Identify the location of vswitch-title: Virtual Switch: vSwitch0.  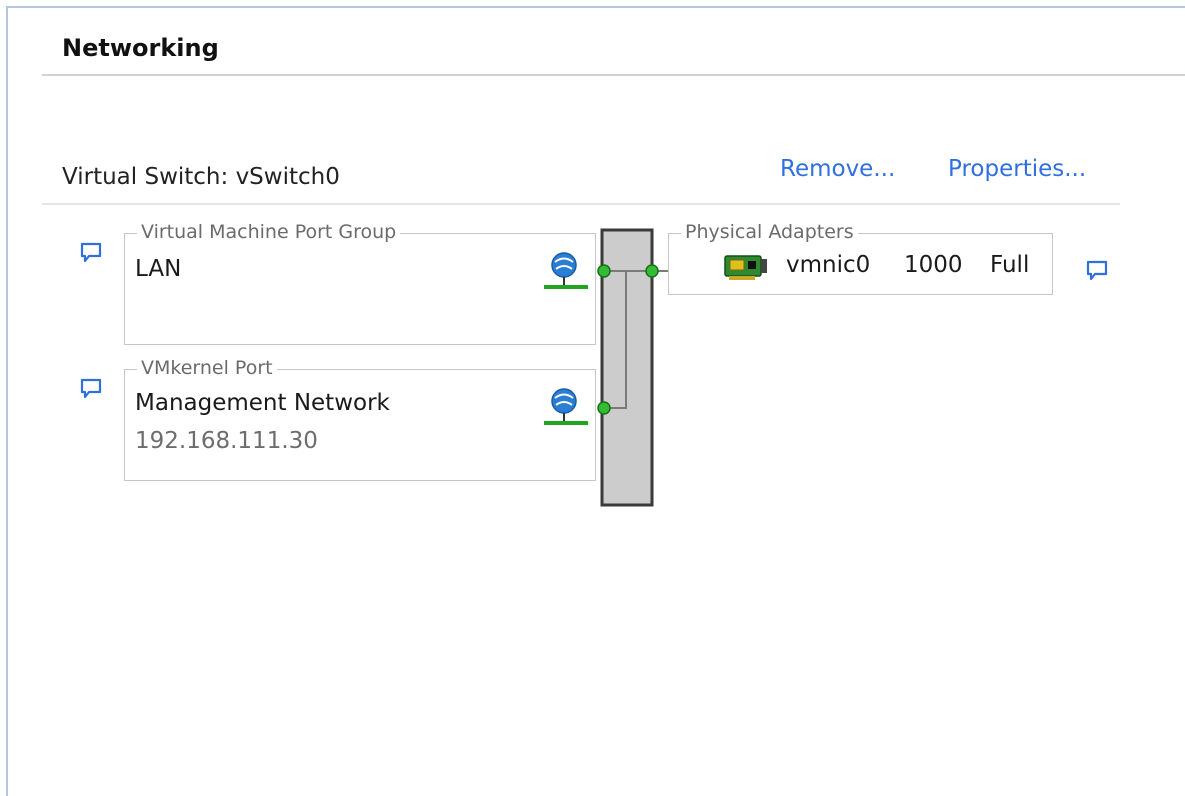
(201, 177).